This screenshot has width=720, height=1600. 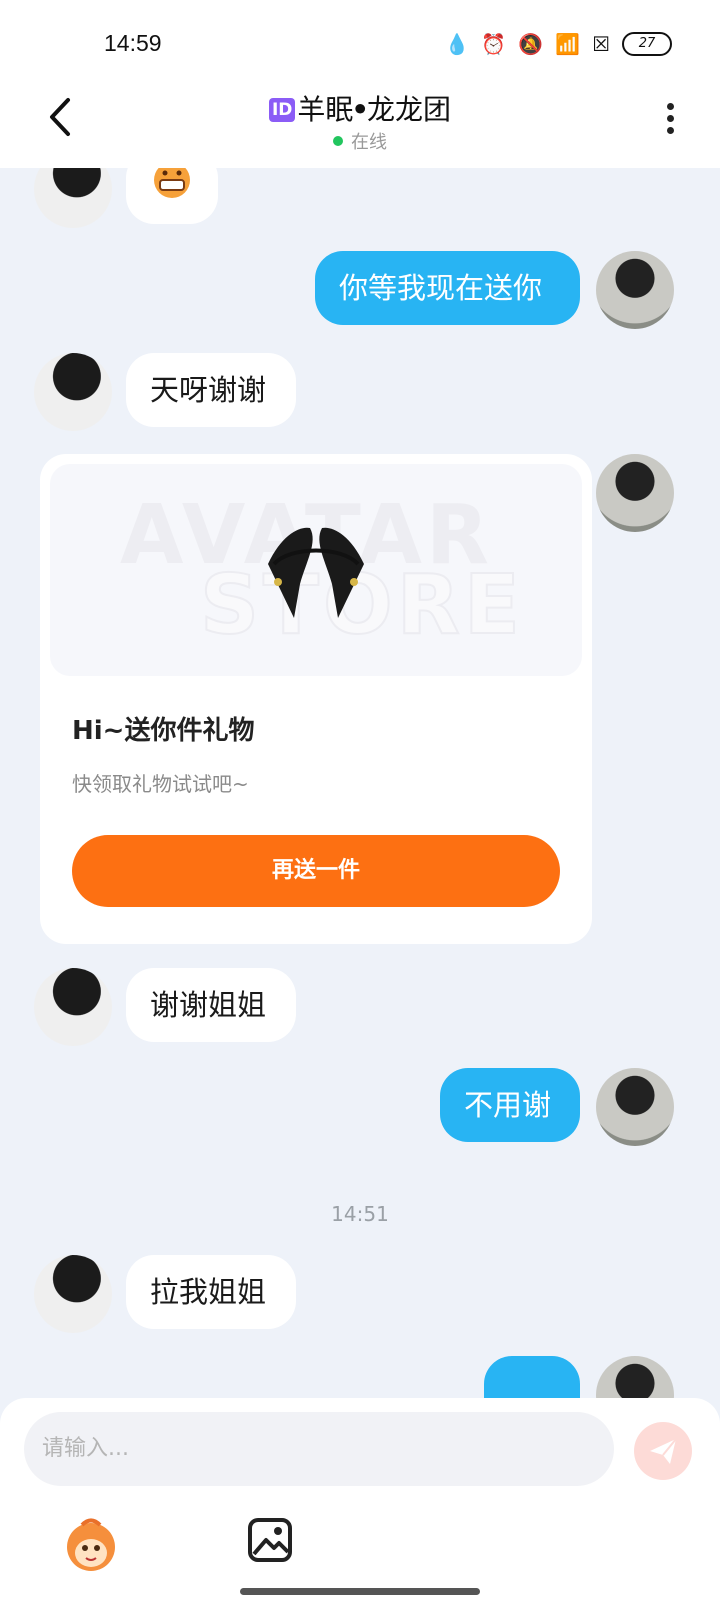 I want to click on monkey-emoji-icon, so click(x=91, y=1544).